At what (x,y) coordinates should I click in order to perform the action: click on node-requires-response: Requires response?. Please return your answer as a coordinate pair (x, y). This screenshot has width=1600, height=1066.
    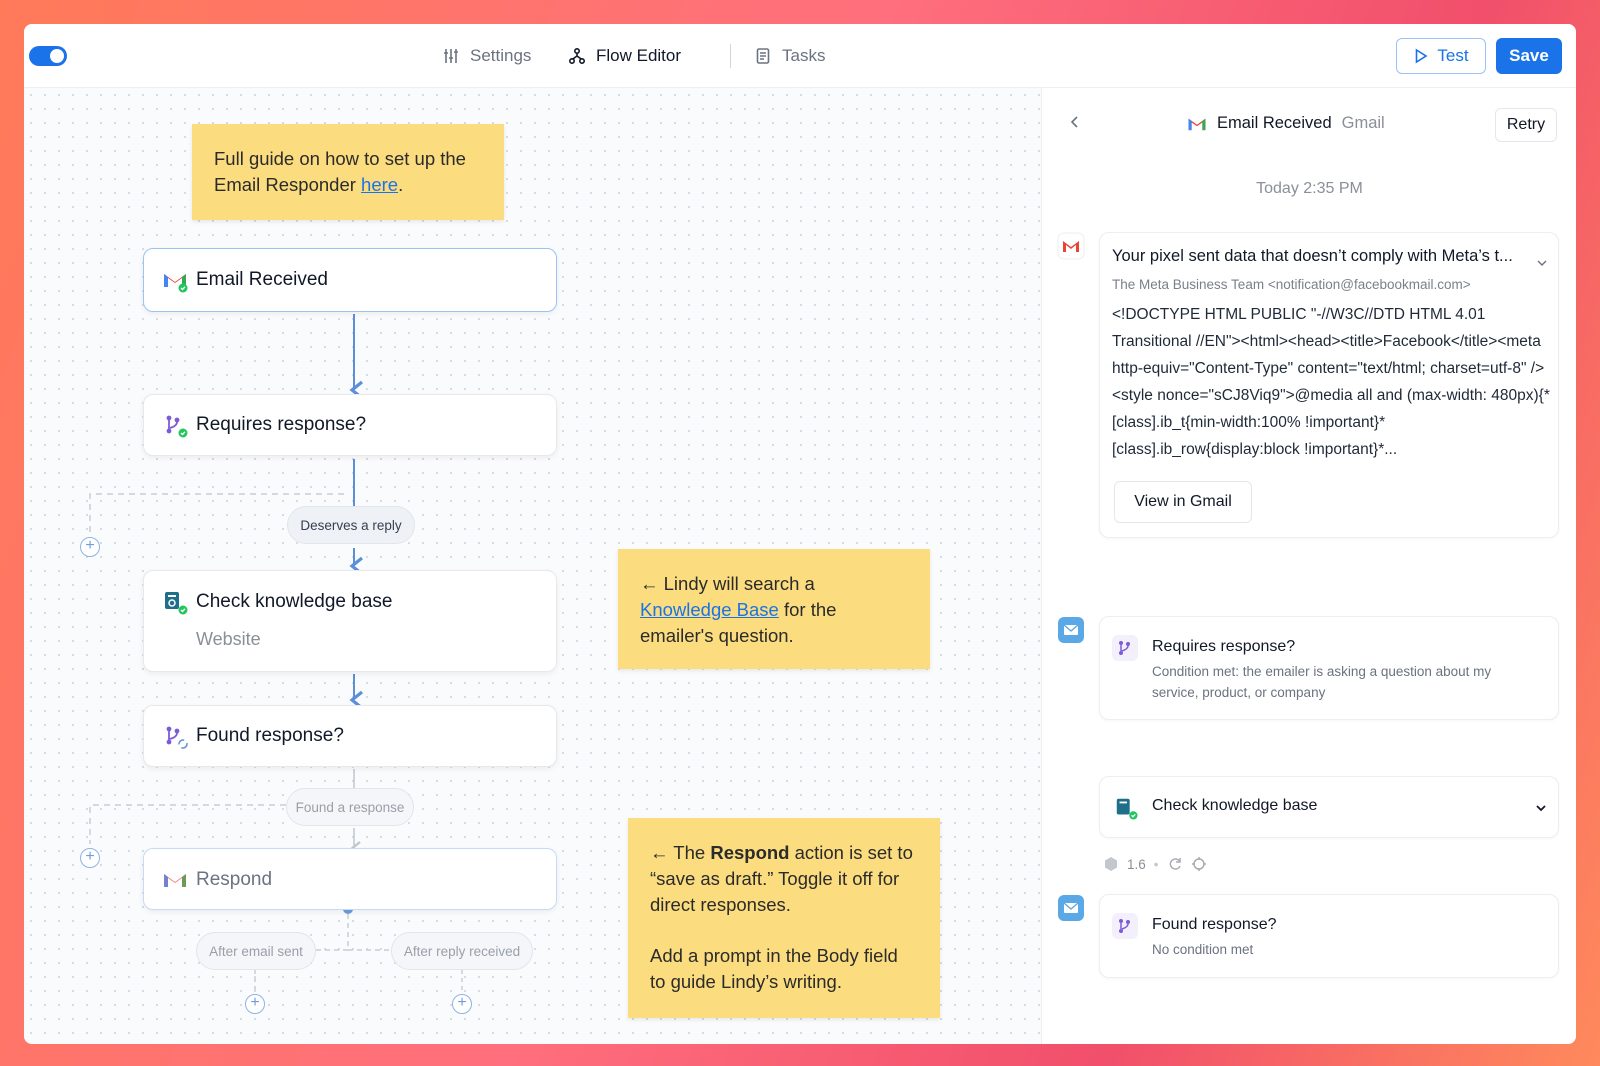
    Looking at the image, I should click on (350, 425).